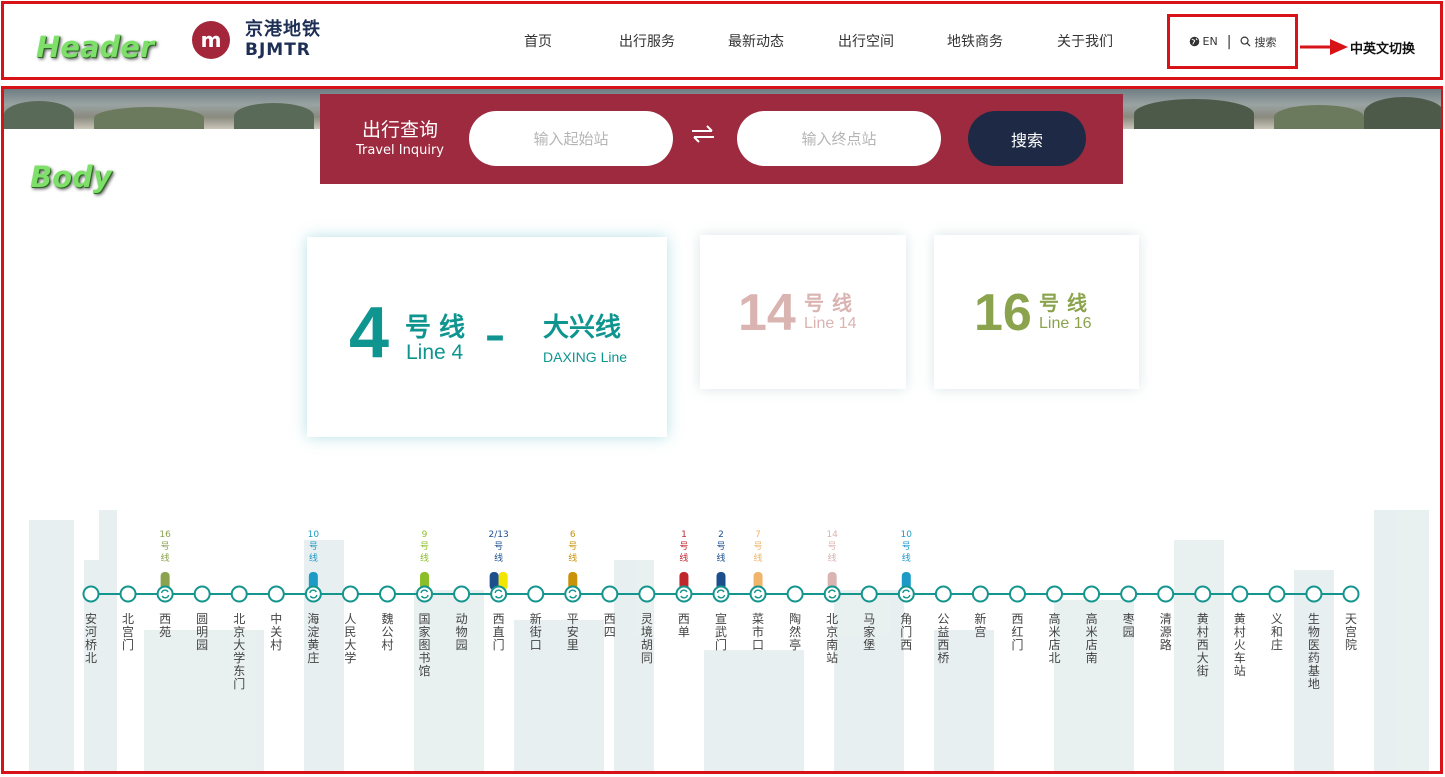 Image resolution: width=1445 pixels, height=777 pixels. Describe the element at coordinates (1194, 41) in the screenshot. I see `globe-icon` at that location.